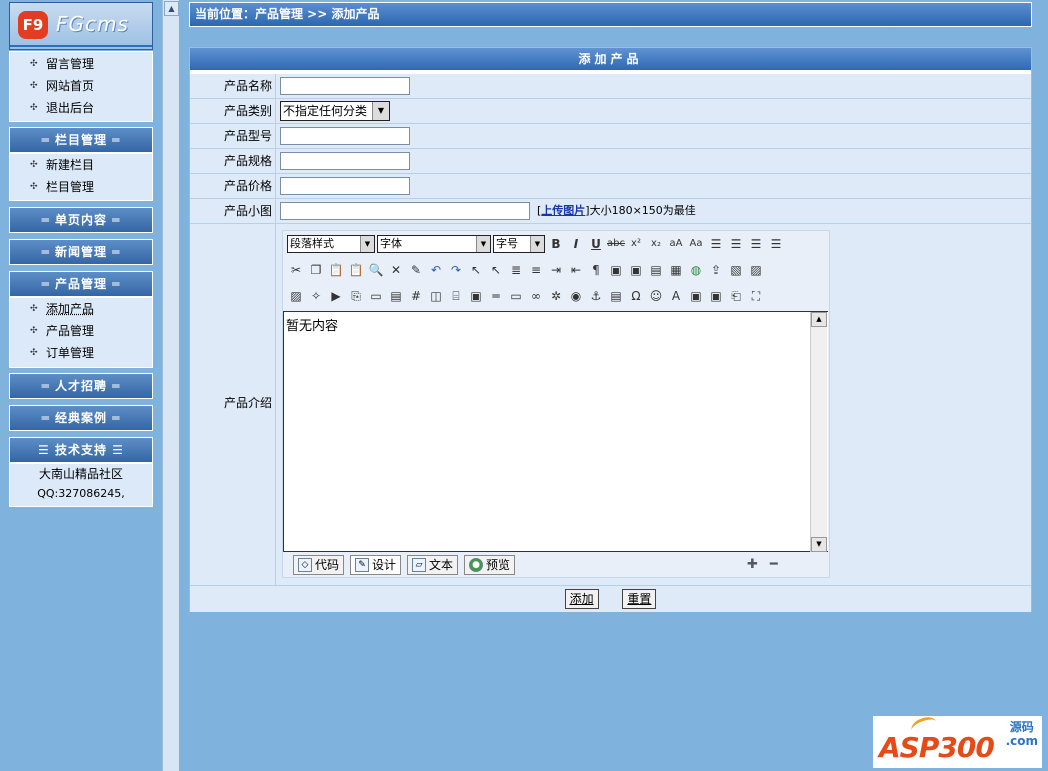  What do you see at coordinates (81, 140) in the screenshot?
I see `section-header-columns: ═ 栏目管理 ═` at bounding box center [81, 140].